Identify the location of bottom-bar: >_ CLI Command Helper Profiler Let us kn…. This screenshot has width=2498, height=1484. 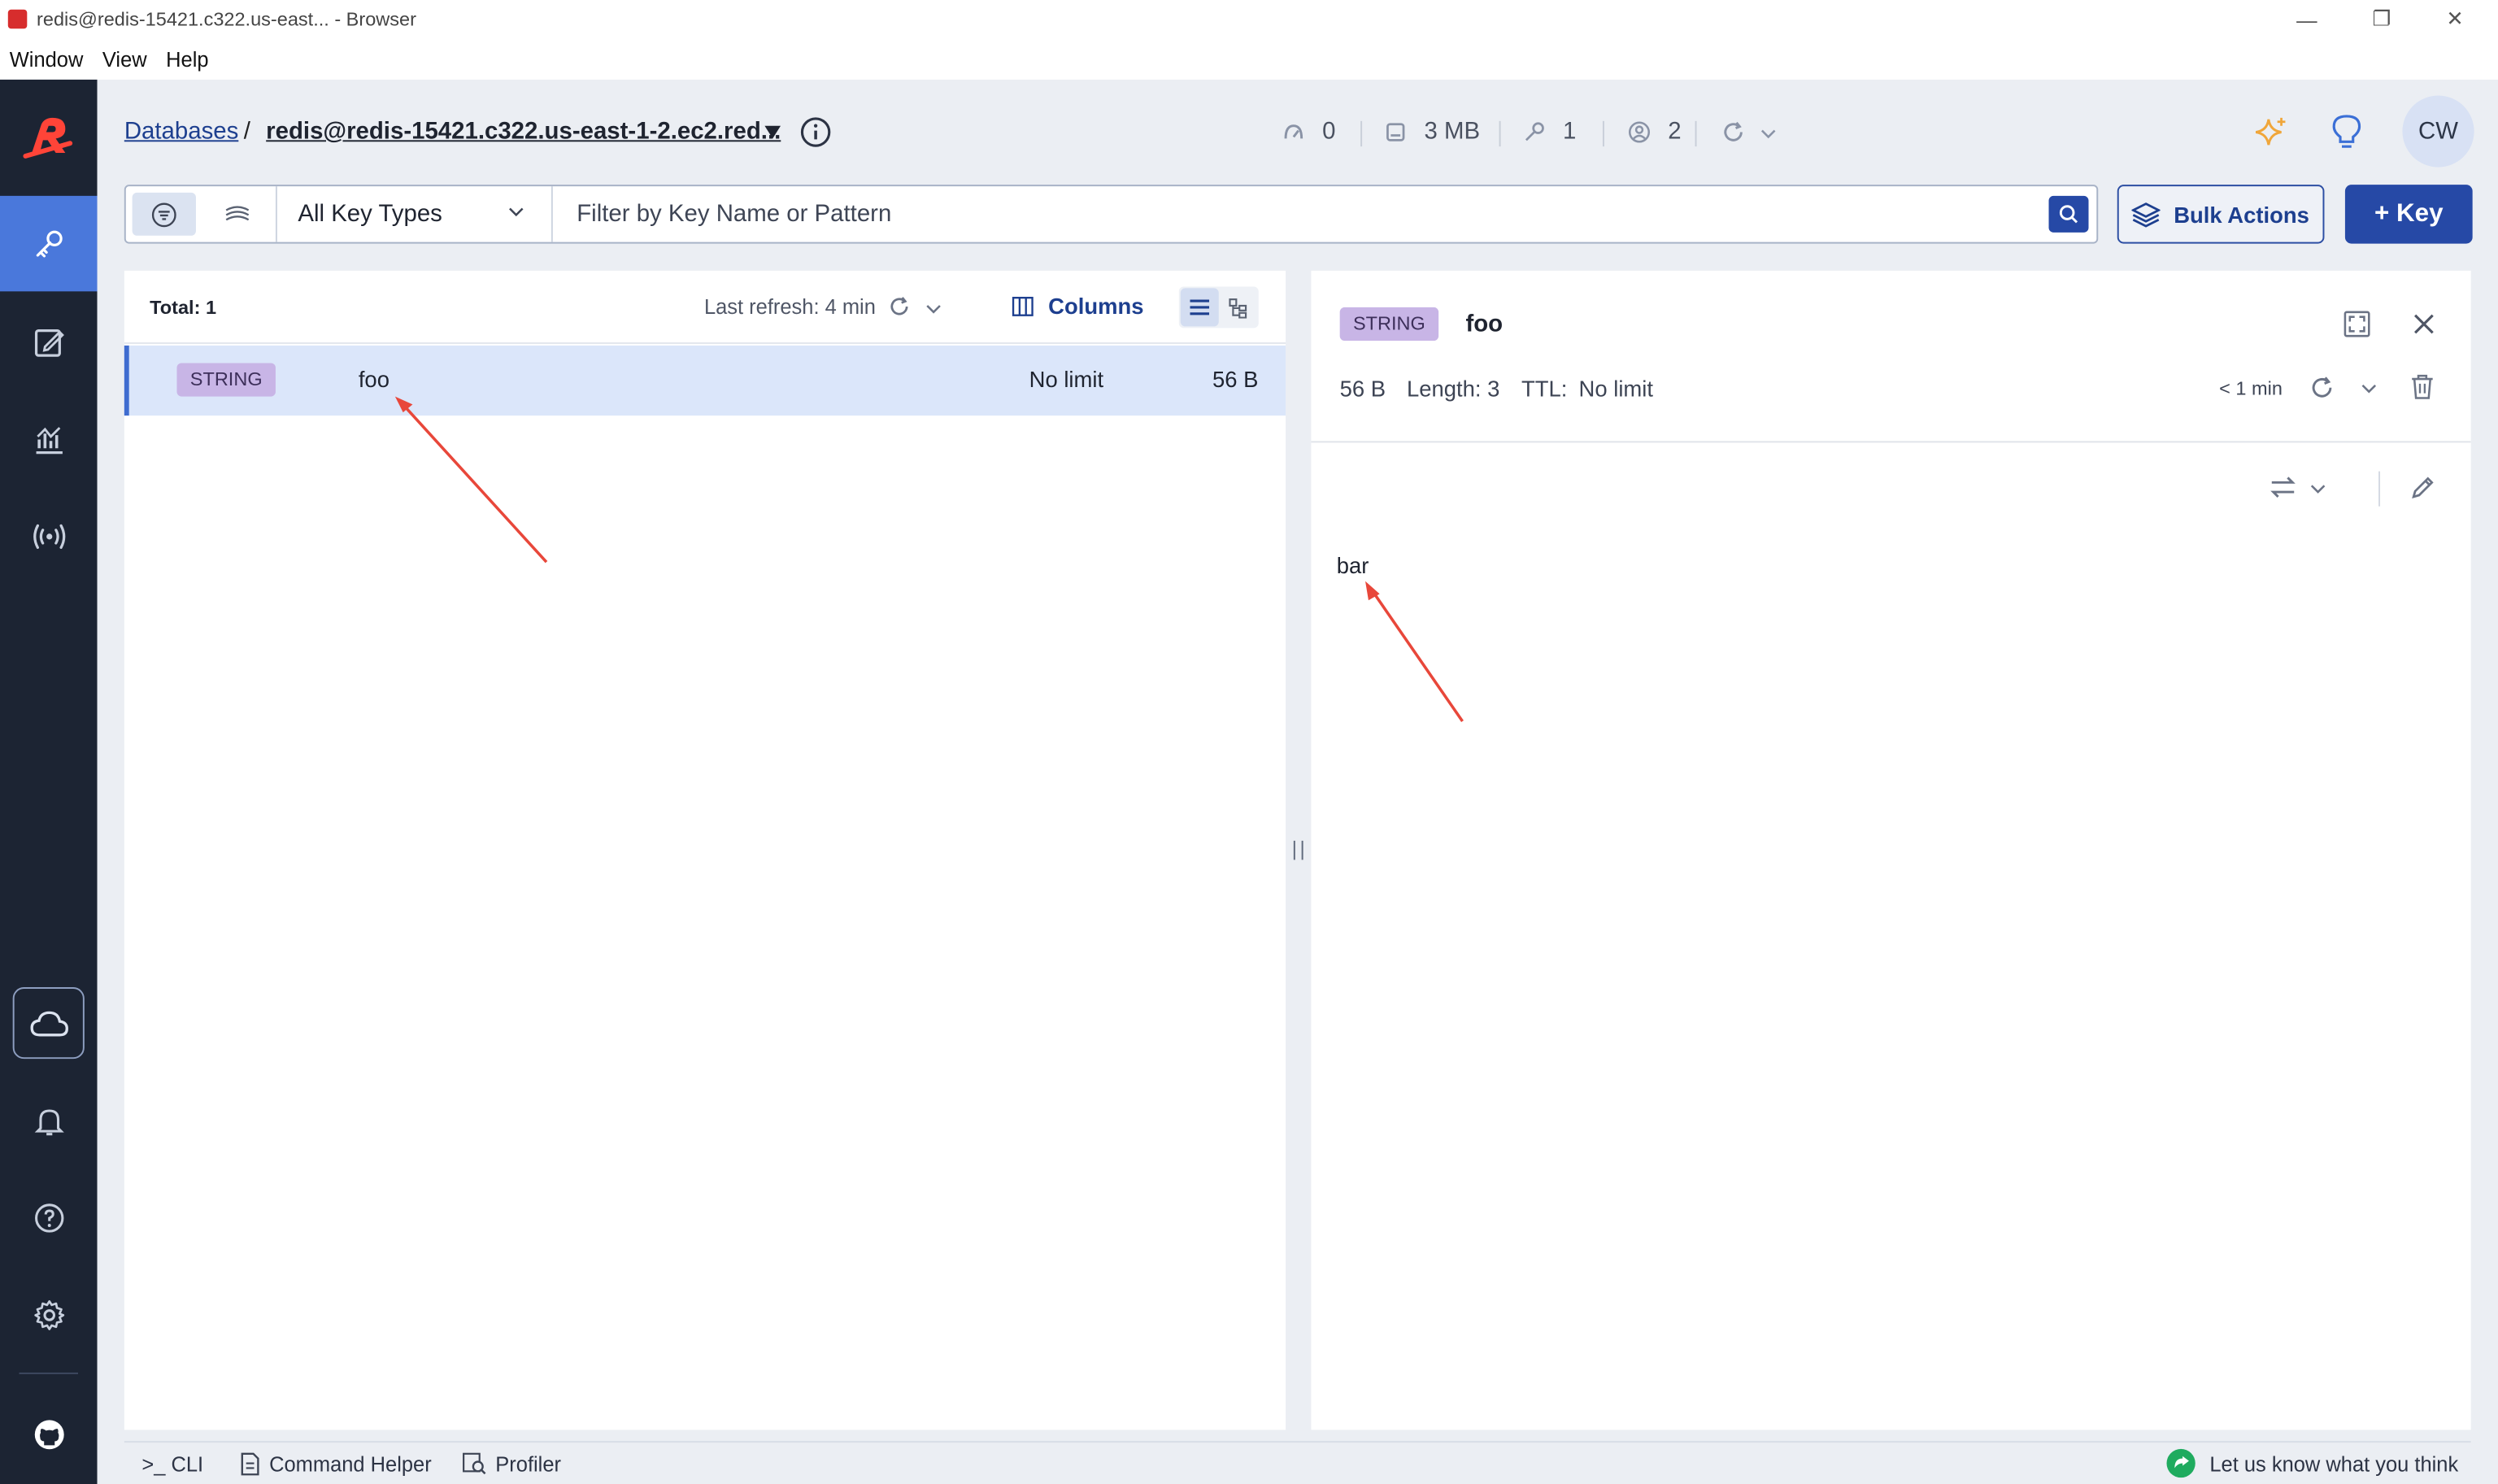
(1297, 1462).